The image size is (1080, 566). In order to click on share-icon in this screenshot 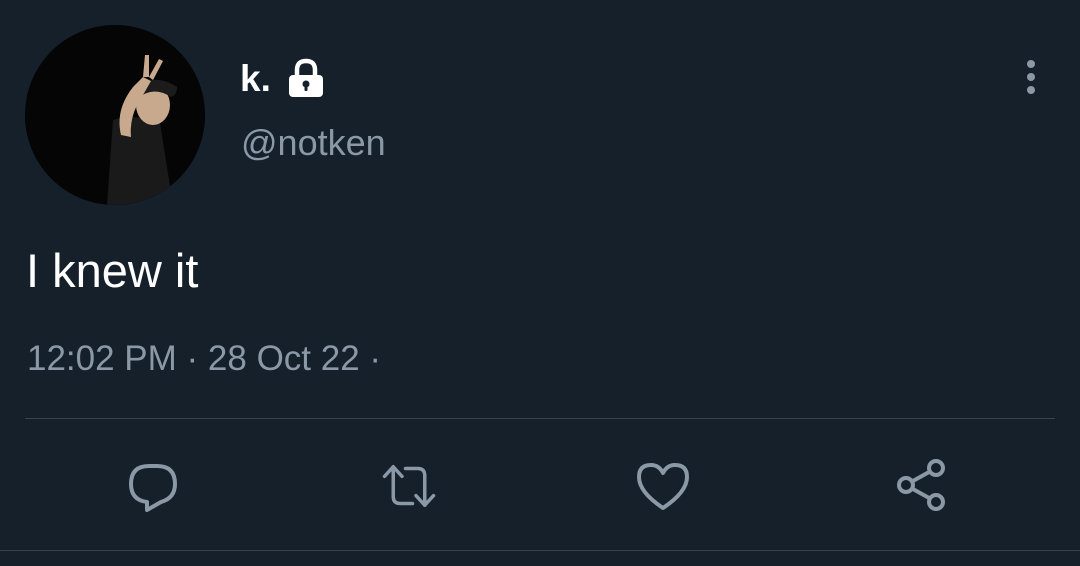, I will do `click(921, 485)`.